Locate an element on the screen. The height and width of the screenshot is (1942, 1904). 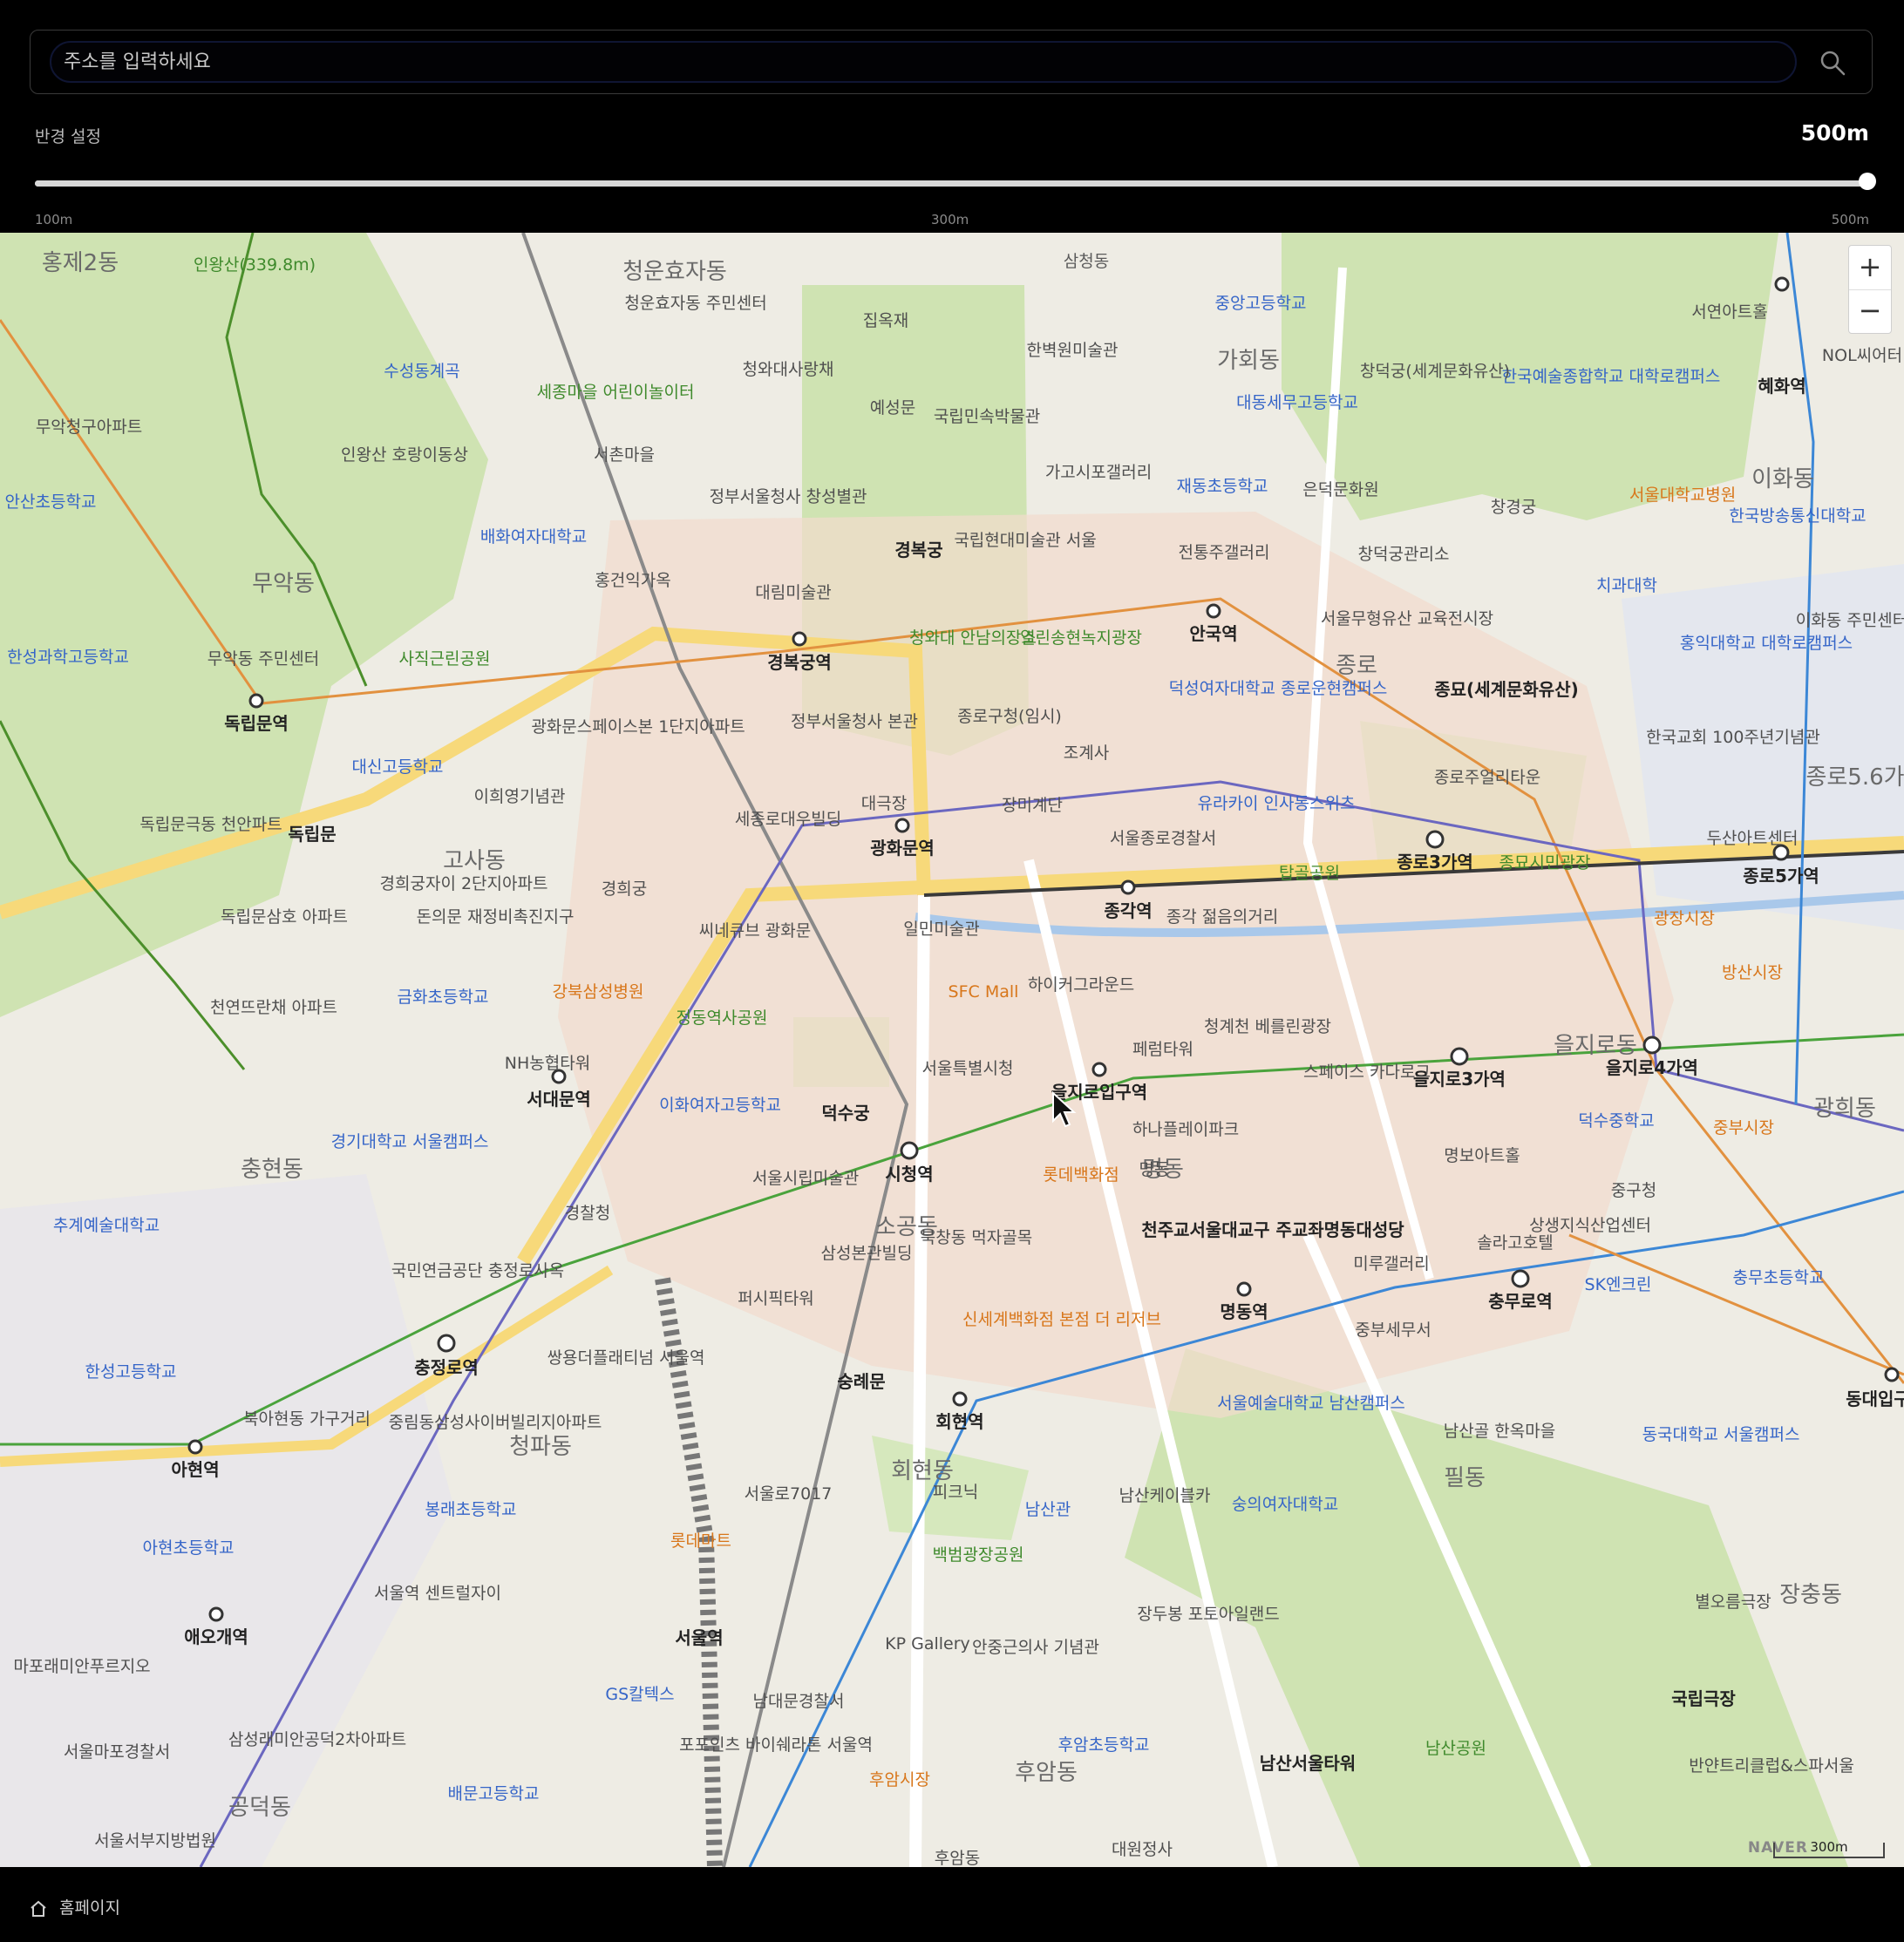
poi-label: 인왕산 호랑이동상 is located at coordinates (404, 453).